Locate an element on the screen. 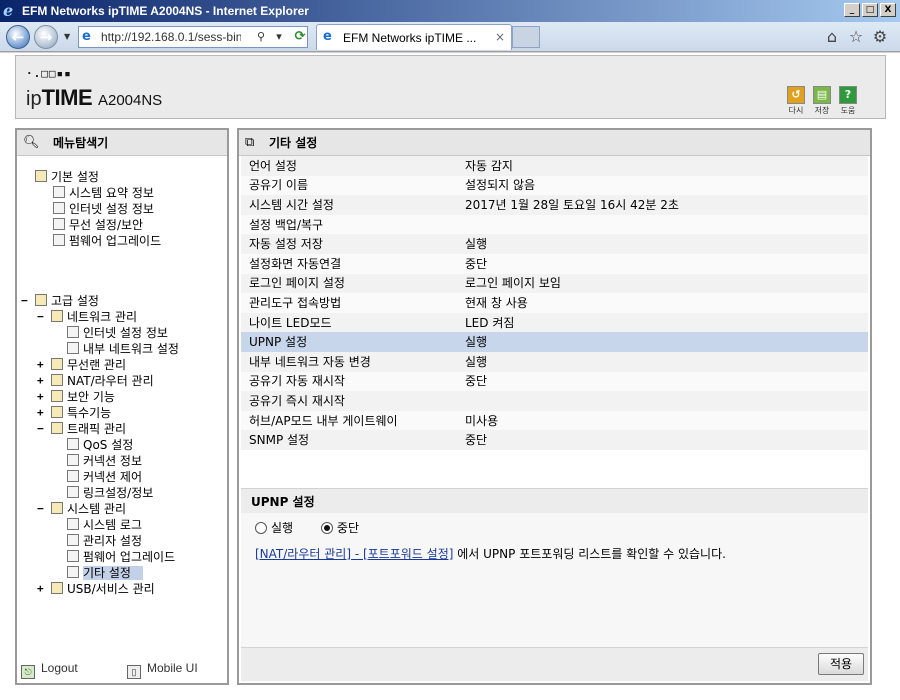 Image resolution: width=900 pixels, height=700 pixels. port-forward-link: [NAT/라우터 관리] - [포트포워드 설정] is located at coordinates (354, 554).